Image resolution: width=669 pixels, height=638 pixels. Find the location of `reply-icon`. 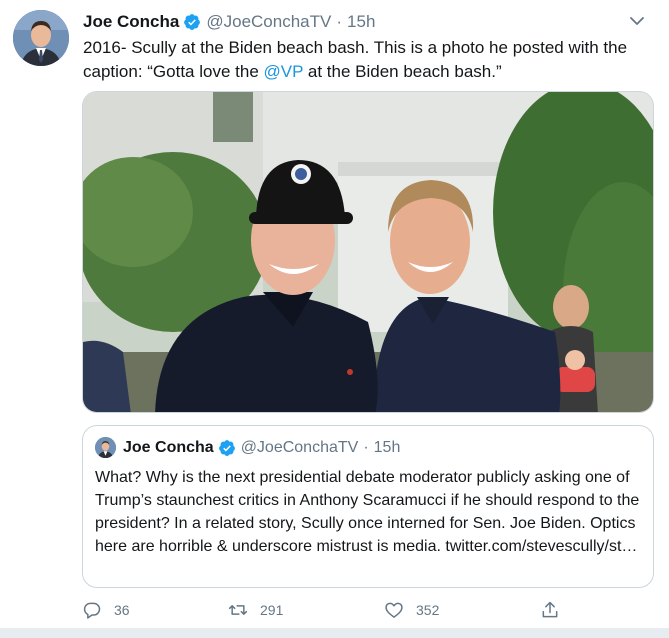

reply-icon is located at coordinates (92, 610).